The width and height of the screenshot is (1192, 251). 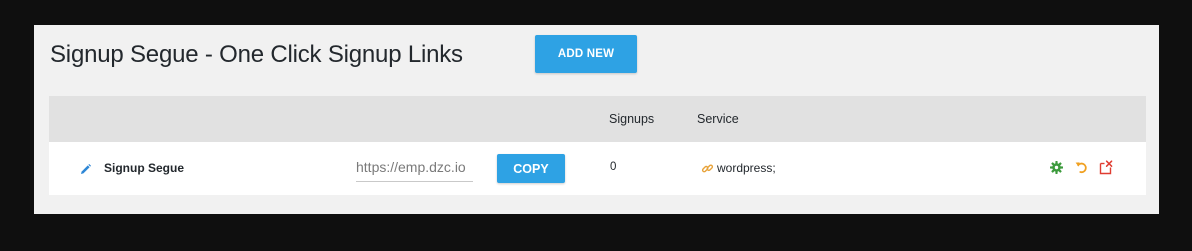 I want to click on link-icon, so click(x=707, y=168).